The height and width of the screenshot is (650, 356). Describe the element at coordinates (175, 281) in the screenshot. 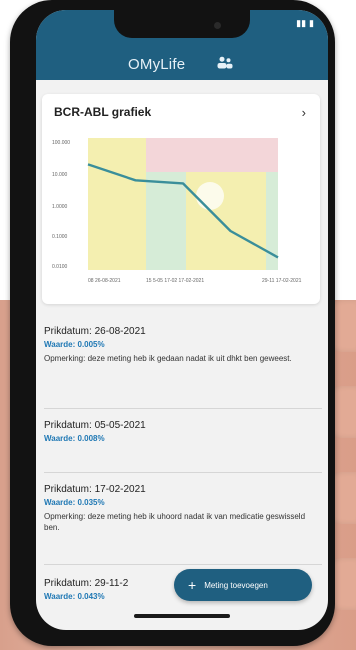

I see `x-tick-label: 15 5-05 17-02 17-02-2021` at that location.